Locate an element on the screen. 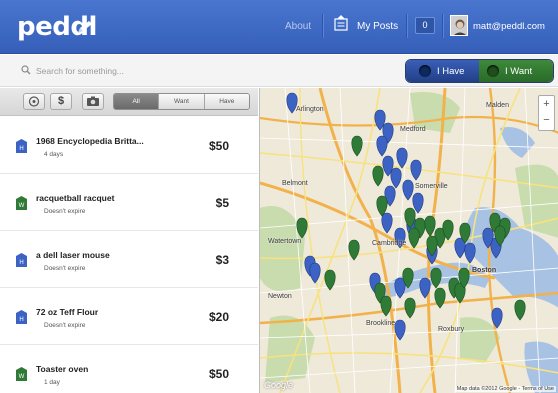  listing-expiry: 4 days is located at coordinates (54, 154).